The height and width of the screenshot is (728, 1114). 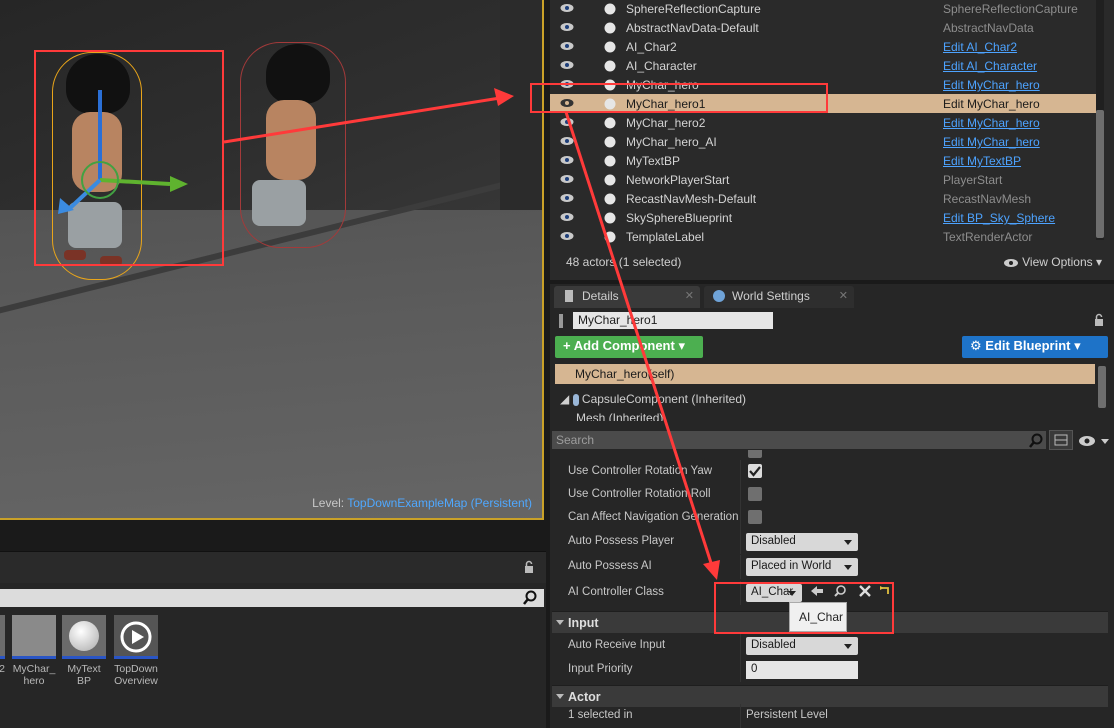 I want to click on view-options-button: View Options ▾, so click(x=1052, y=262).